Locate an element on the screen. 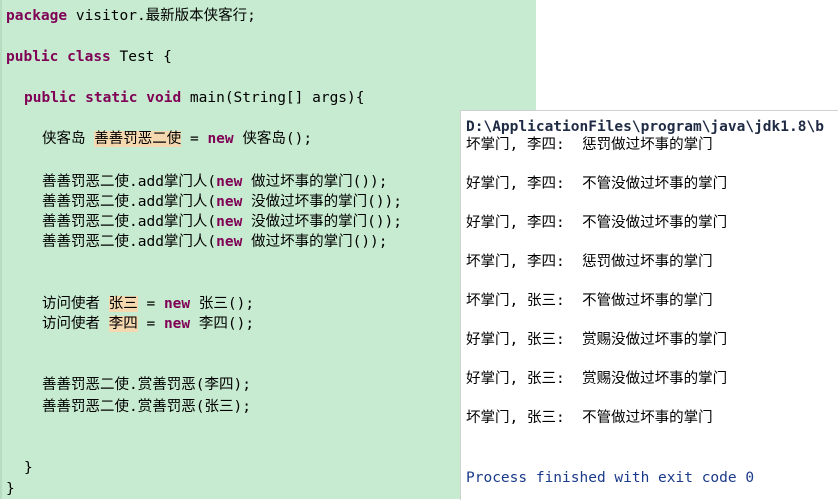 Image resolution: width=838 pixels, height=500 pixels. constructor-call: 侠客岛(); is located at coordinates (273, 139).